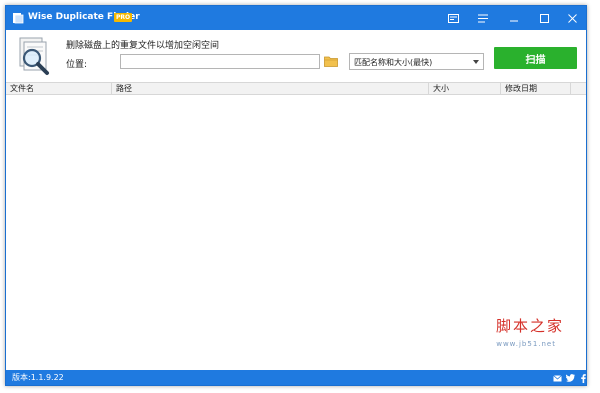 This screenshot has width=600, height=393. Describe the element at coordinates (123, 17) in the screenshot. I see `pro-badge: PRO` at that location.